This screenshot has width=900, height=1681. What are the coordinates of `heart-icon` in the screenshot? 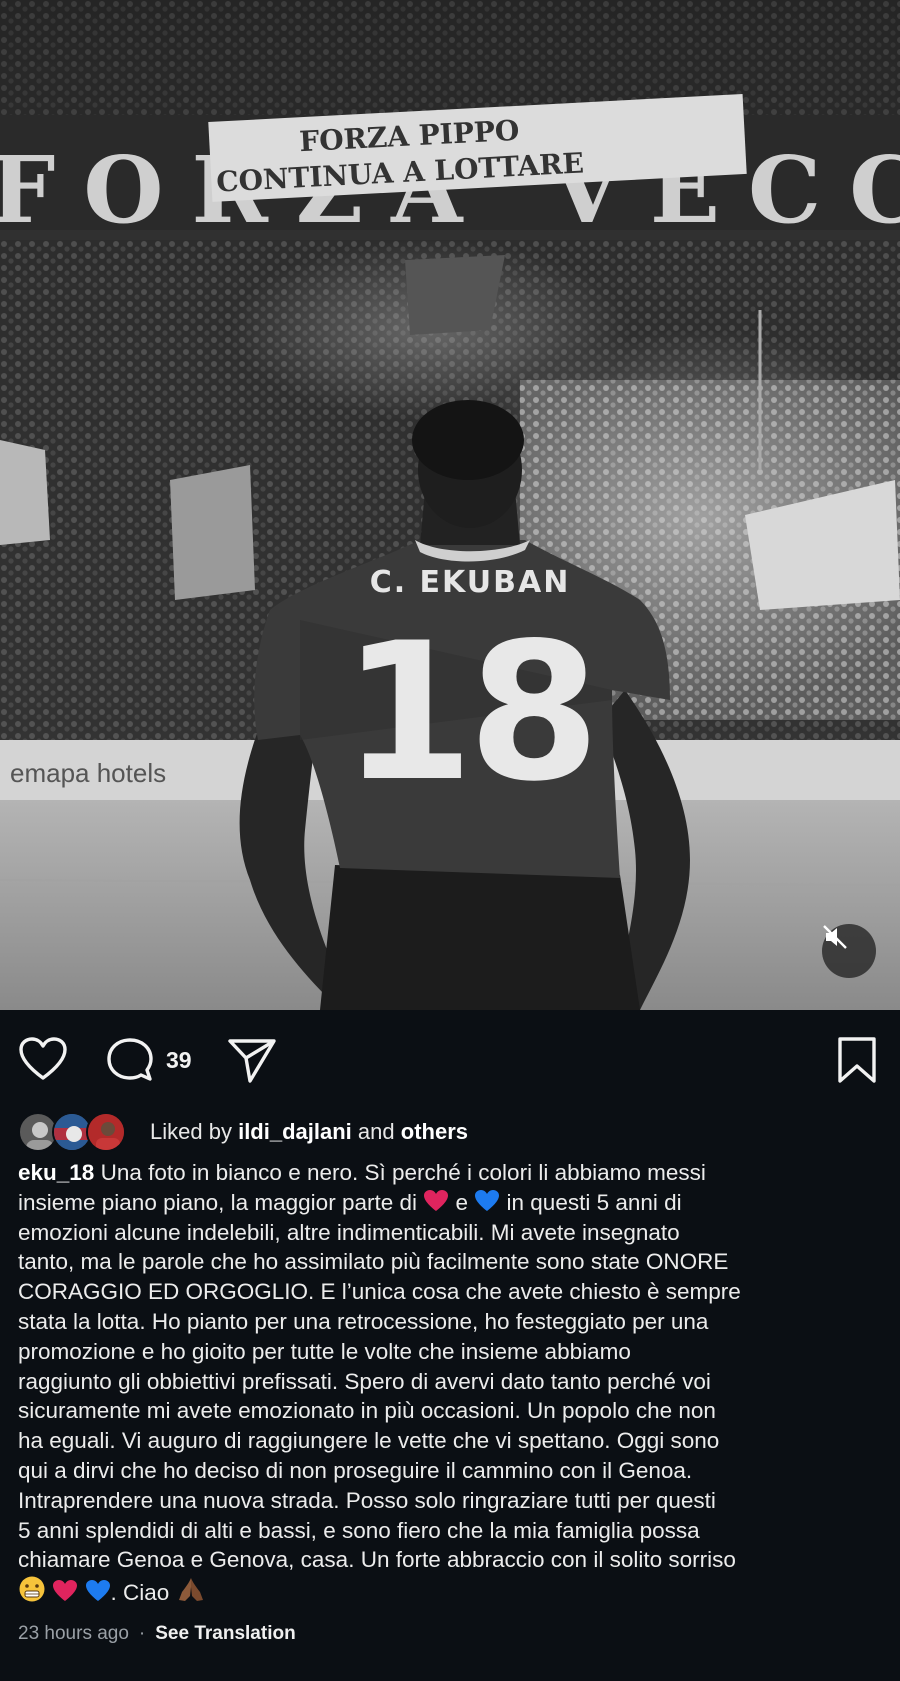 It's located at (43, 1058).